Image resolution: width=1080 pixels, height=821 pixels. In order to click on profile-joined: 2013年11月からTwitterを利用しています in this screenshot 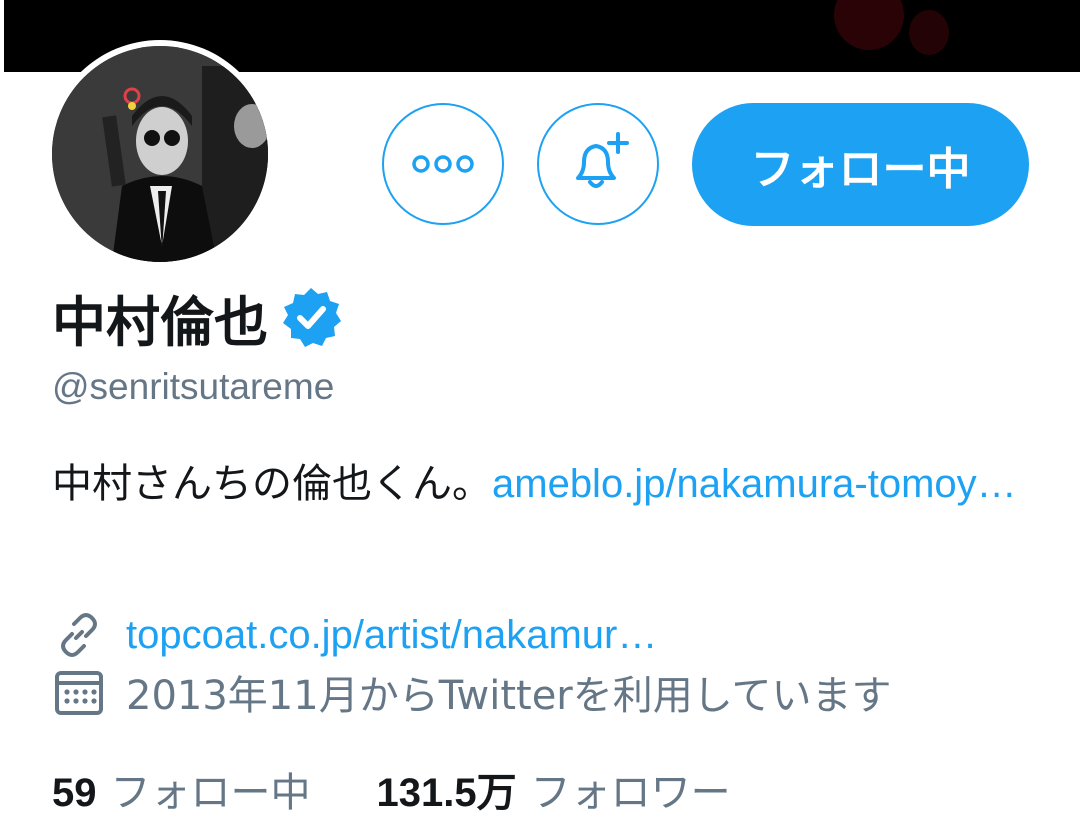, I will do `click(472, 692)`.